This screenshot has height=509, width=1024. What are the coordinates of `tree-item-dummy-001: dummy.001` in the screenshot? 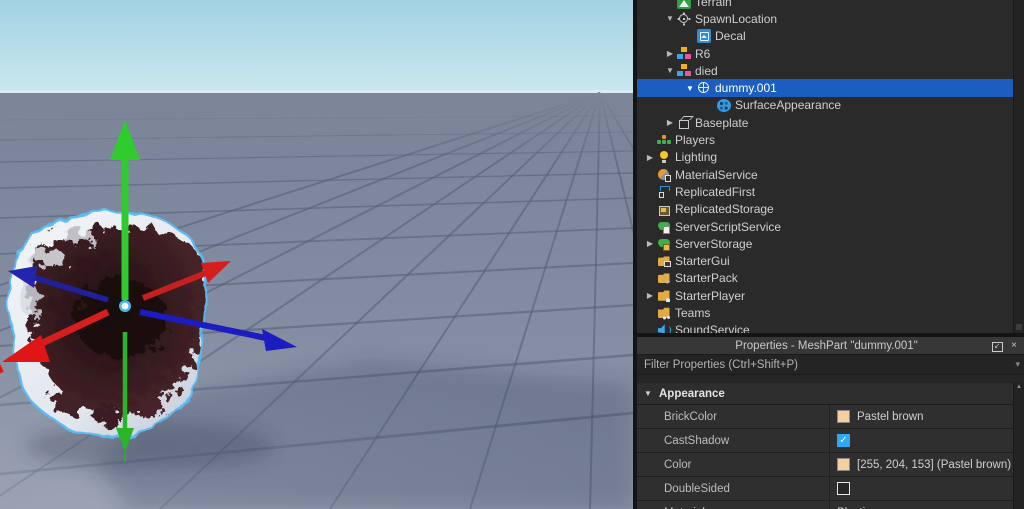 It's located at (825, 88).